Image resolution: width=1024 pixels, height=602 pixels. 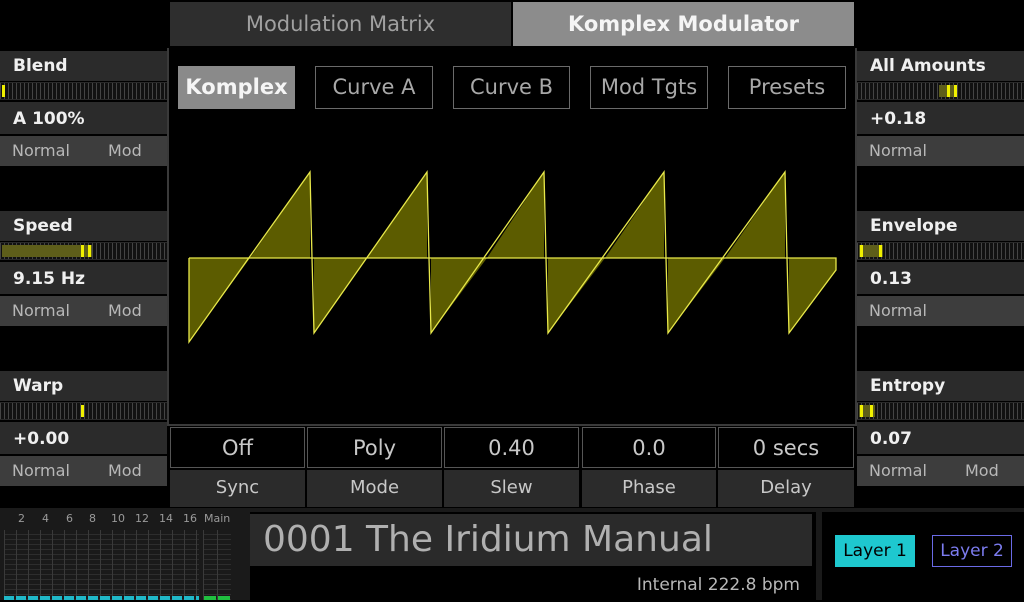 I want to click on speed-mode-normal: Normal, so click(x=41, y=311).